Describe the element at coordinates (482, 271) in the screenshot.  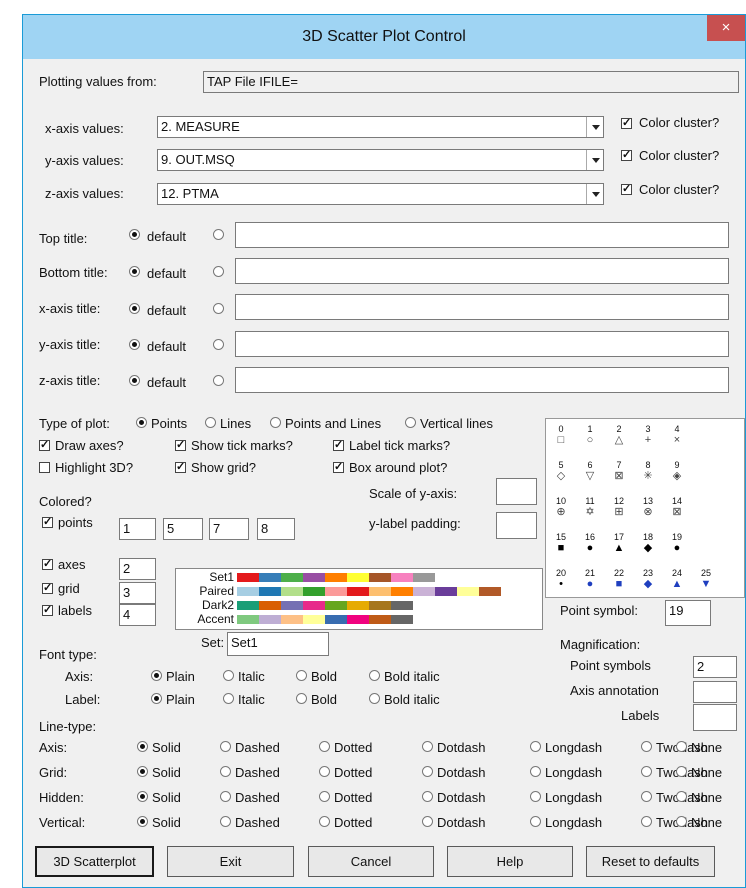
I see `bottom-title-input` at that location.